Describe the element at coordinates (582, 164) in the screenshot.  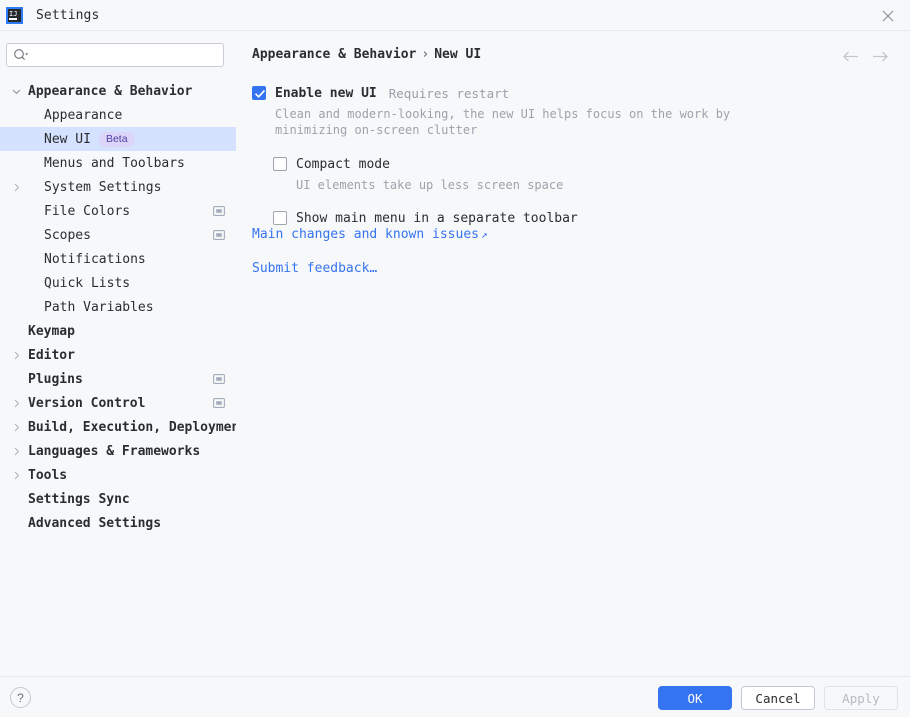
I see `compact-mode-row: Compact mode` at that location.